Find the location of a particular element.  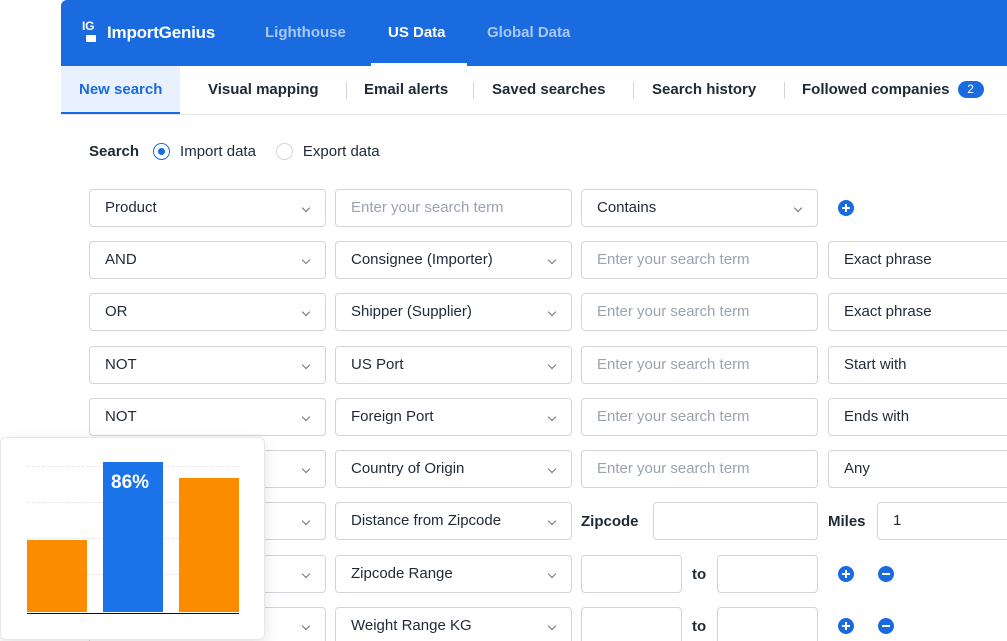

field-select-product: Product is located at coordinates (207, 208).